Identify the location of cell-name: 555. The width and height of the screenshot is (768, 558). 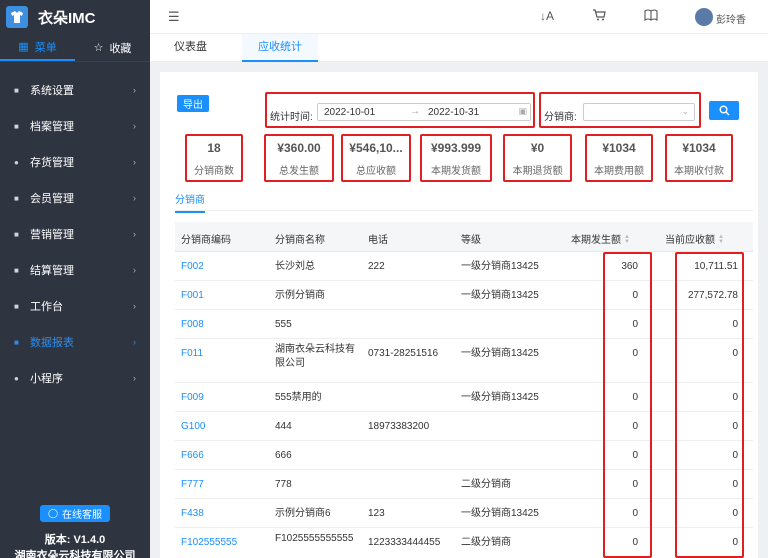
(283, 324).